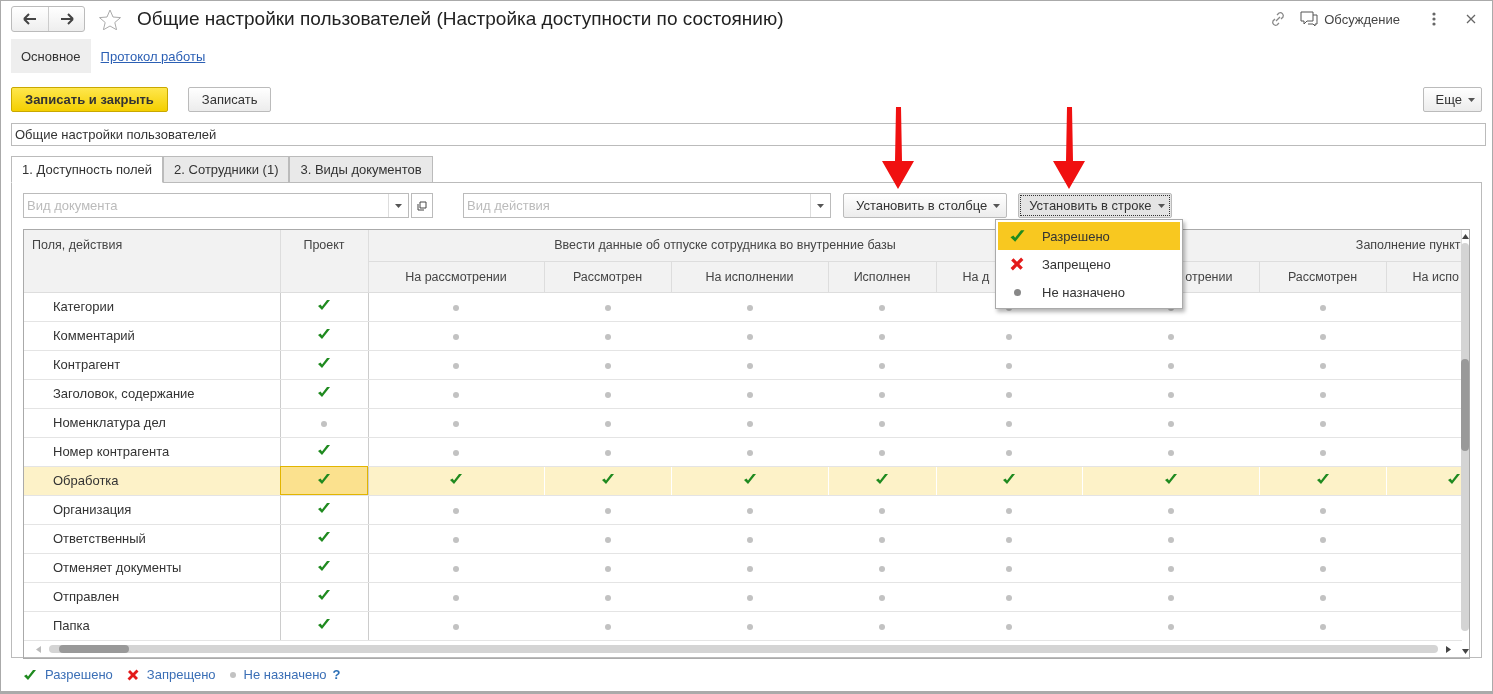  What do you see at coordinates (749, 276) in the screenshot?
I see `column-header: На исполнении` at bounding box center [749, 276].